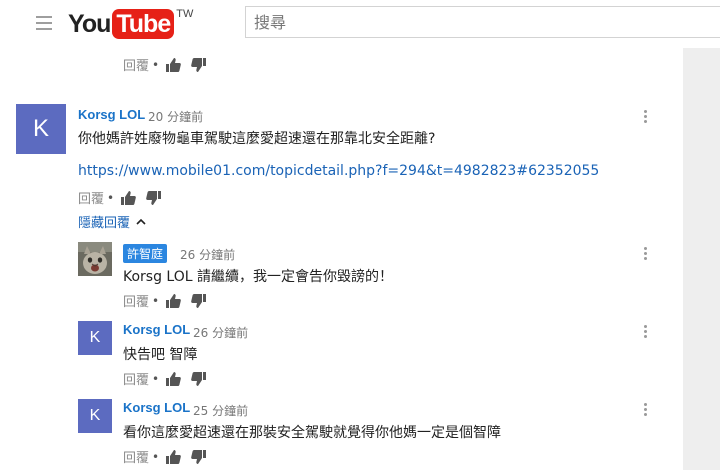 This screenshot has width=720, height=470. What do you see at coordinates (312, 433) in the screenshot?
I see `comment-text: 看你這麼愛超速還在那裝安全駕駛就覺得你他媽一定是個智障` at bounding box center [312, 433].